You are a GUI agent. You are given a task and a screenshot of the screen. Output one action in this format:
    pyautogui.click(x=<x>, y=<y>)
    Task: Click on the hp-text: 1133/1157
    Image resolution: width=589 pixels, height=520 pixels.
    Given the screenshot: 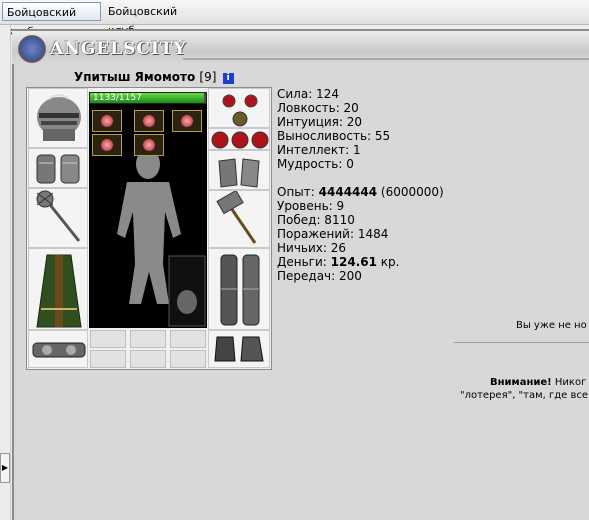 What is the action you would take?
    pyautogui.click(x=117, y=98)
    